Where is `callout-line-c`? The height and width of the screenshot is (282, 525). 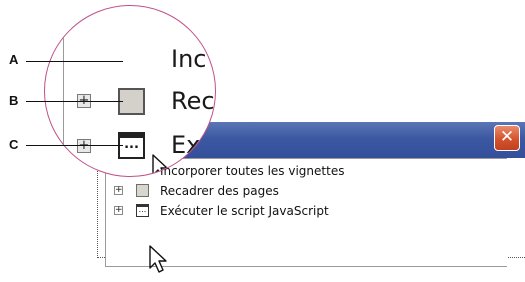
callout-line-c is located at coordinates (74, 145).